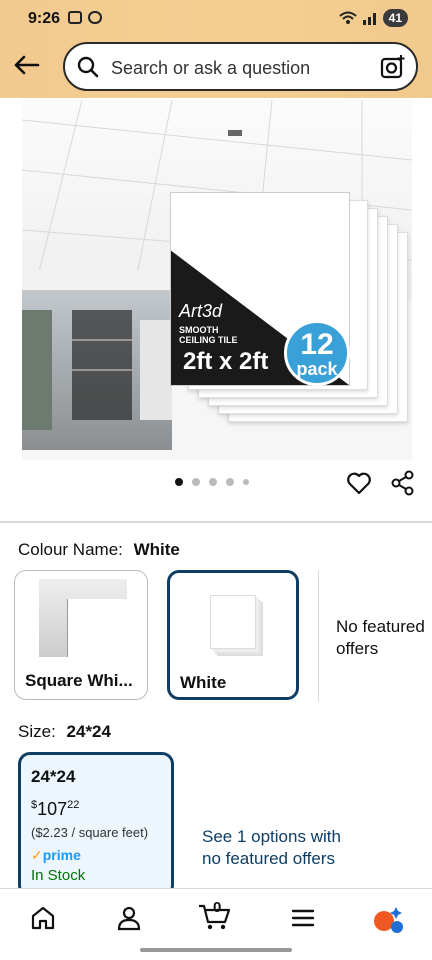 The image size is (432, 960). Describe the element at coordinates (90, 832) in the screenshot. I see `unit-price: ($2.23 / square feet)` at that location.